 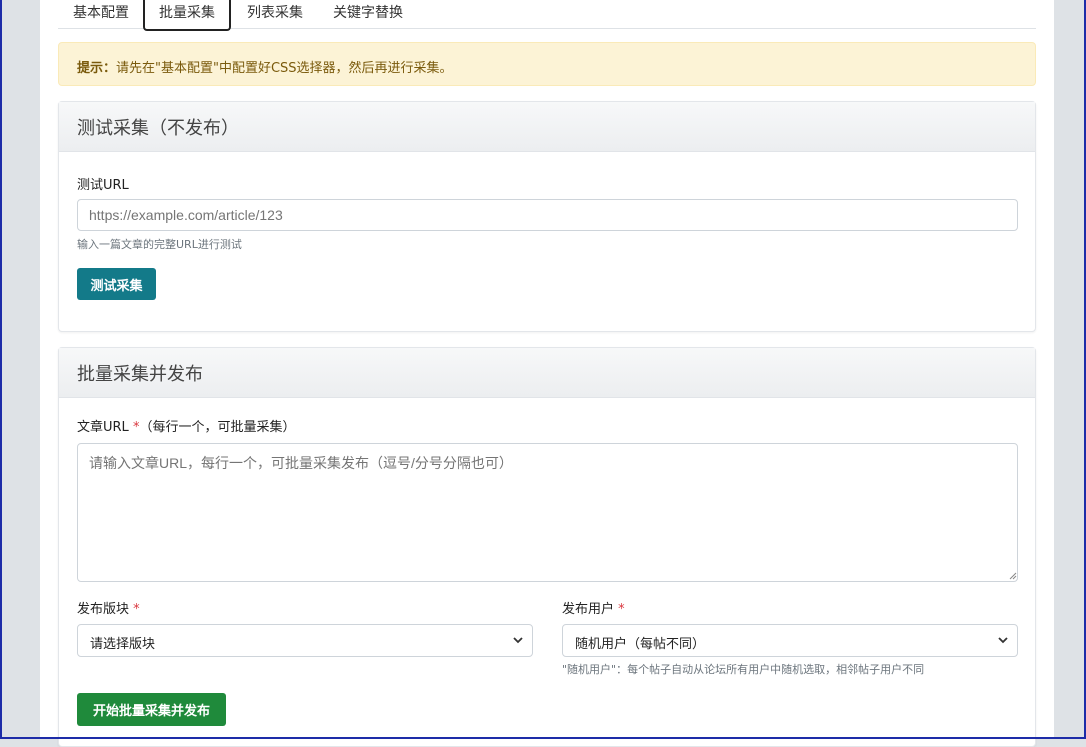 I want to click on forum-select-value: 请选择版块, so click(x=123, y=644).